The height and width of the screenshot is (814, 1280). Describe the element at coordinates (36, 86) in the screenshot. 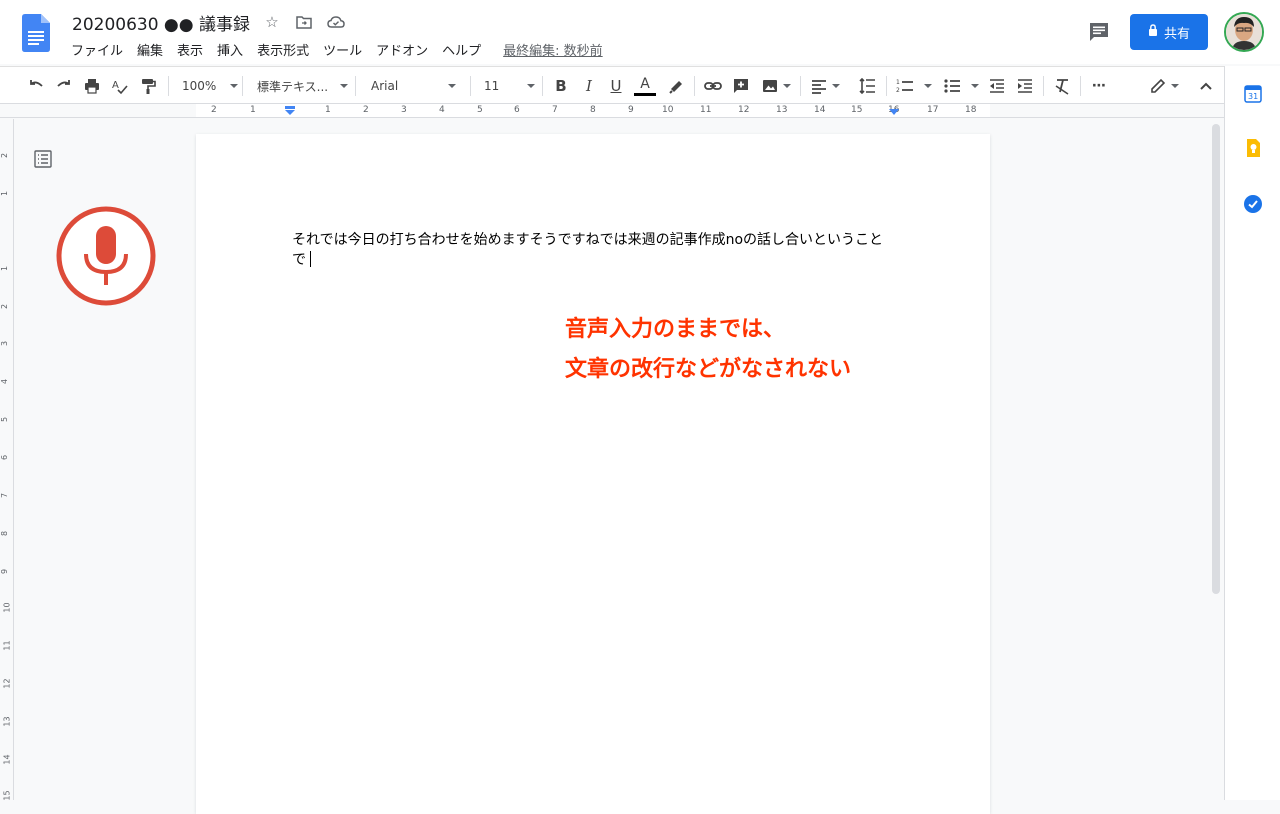

I see `undo-icon` at that location.